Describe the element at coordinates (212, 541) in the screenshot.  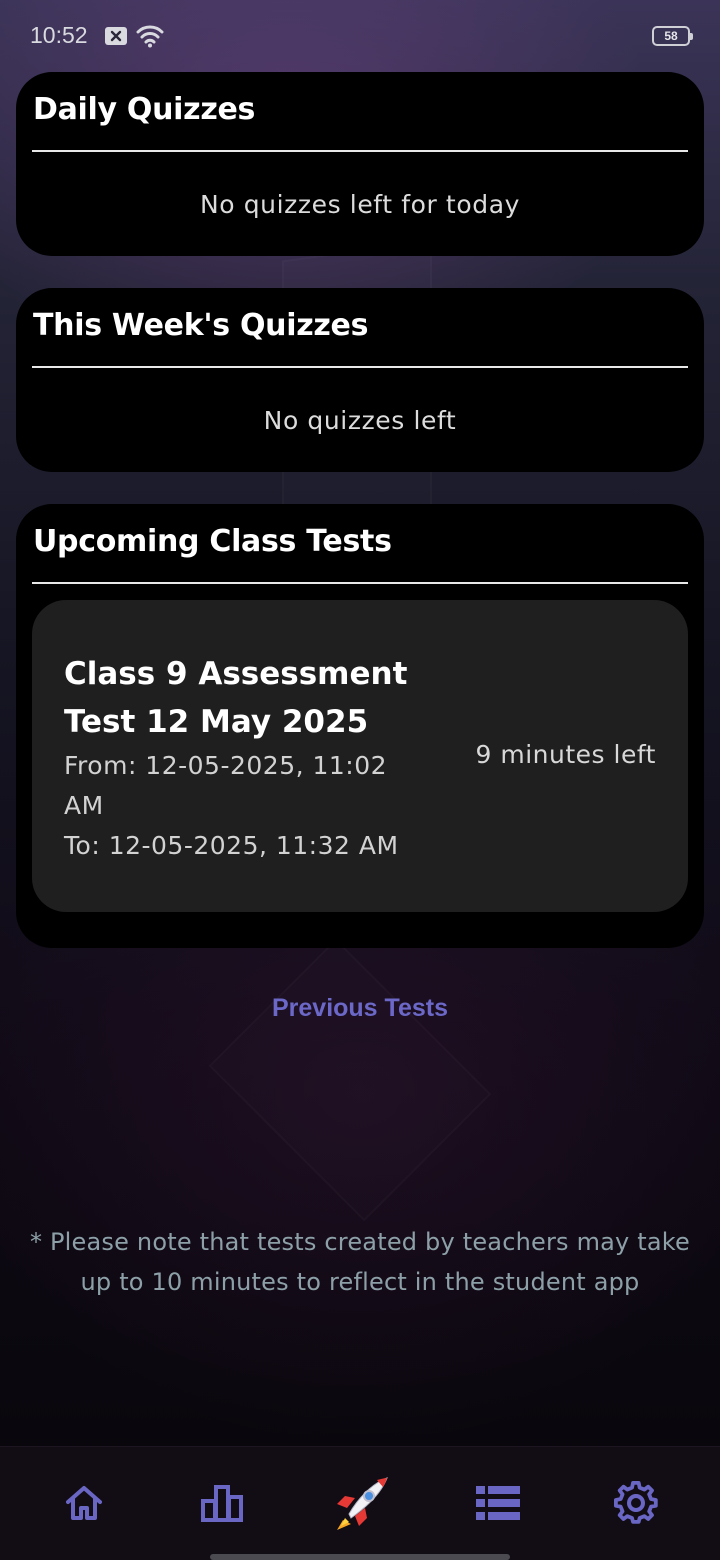
I see `upcoming-tests-title: Upcoming Class Tests` at that location.